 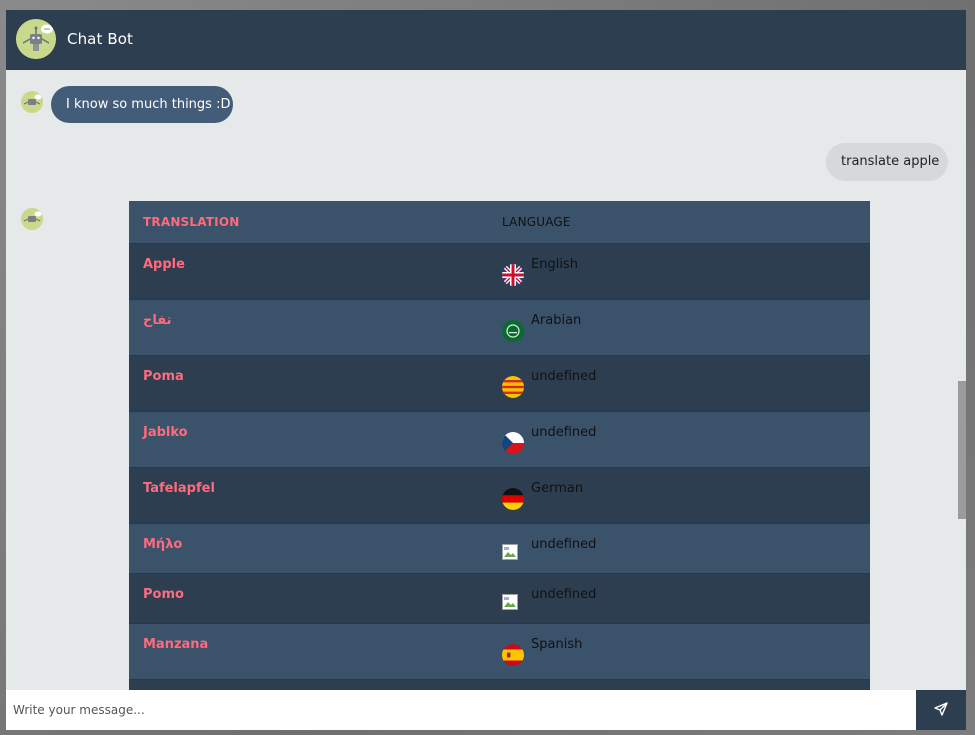 I want to click on language-name: German, so click(x=557, y=488).